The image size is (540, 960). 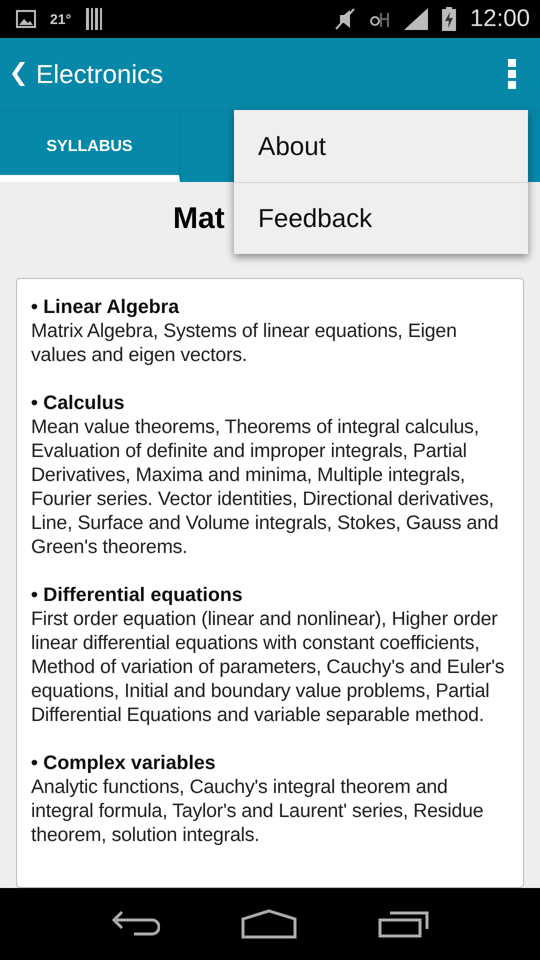 What do you see at coordinates (268, 924) in the screenshot?
I see `home-icon` at bounding box center [268, 924].